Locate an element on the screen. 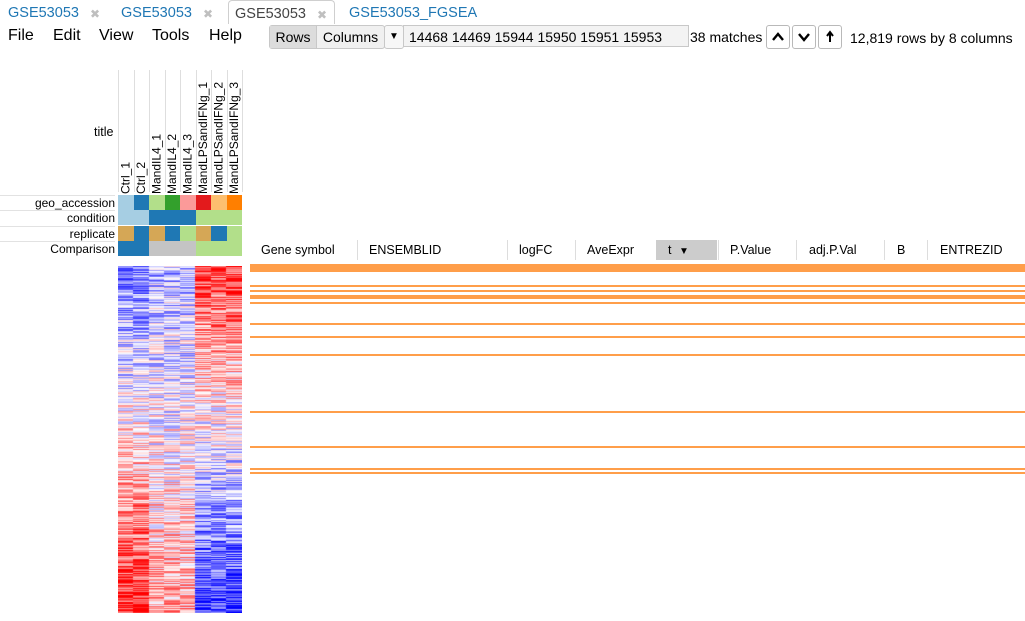 The height and width of the screenshot is (621, 1025). tab-gse53053-1: GSE53053 ✖ is located at coordinates (54, 12).